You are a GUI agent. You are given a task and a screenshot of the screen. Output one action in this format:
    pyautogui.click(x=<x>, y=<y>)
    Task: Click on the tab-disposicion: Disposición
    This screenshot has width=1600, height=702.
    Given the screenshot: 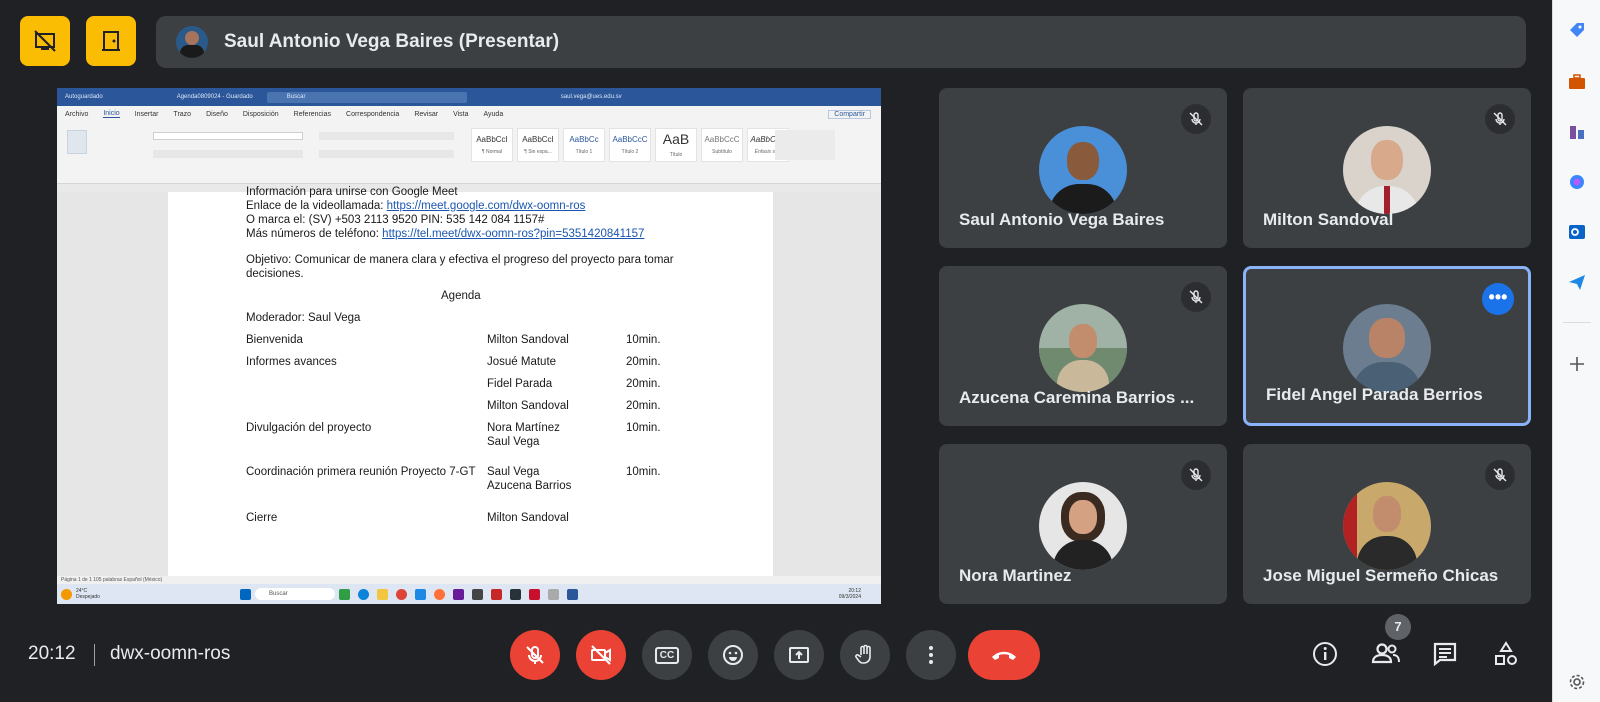 What is the action you would take?
    pyautogui.click(x=261, y=114)
    